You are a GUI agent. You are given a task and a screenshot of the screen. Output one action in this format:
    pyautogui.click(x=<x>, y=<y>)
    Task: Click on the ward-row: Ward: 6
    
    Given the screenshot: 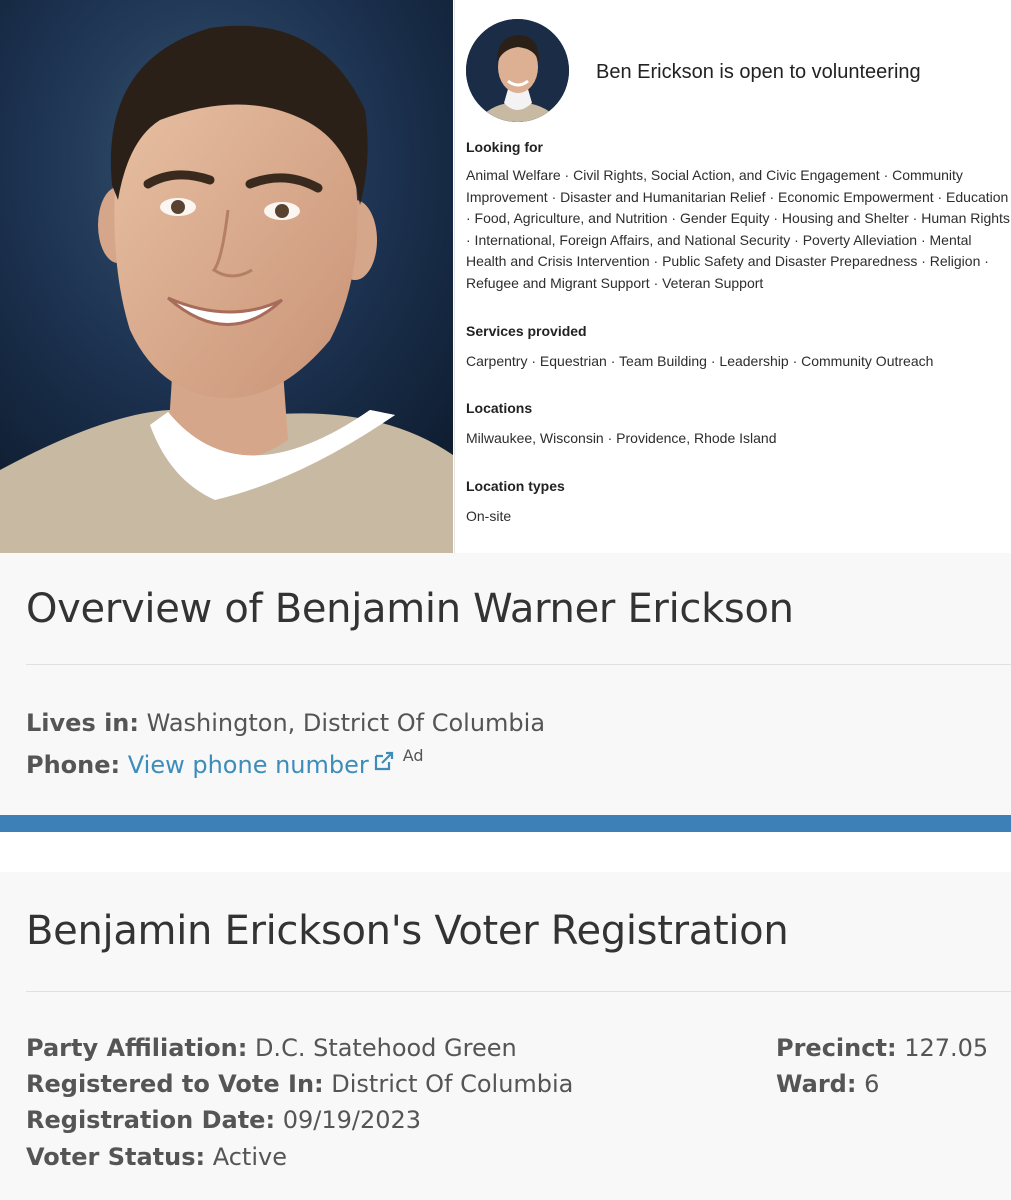 What is the action you would take?
    pyautogui.click(x=827, y=1084)
    